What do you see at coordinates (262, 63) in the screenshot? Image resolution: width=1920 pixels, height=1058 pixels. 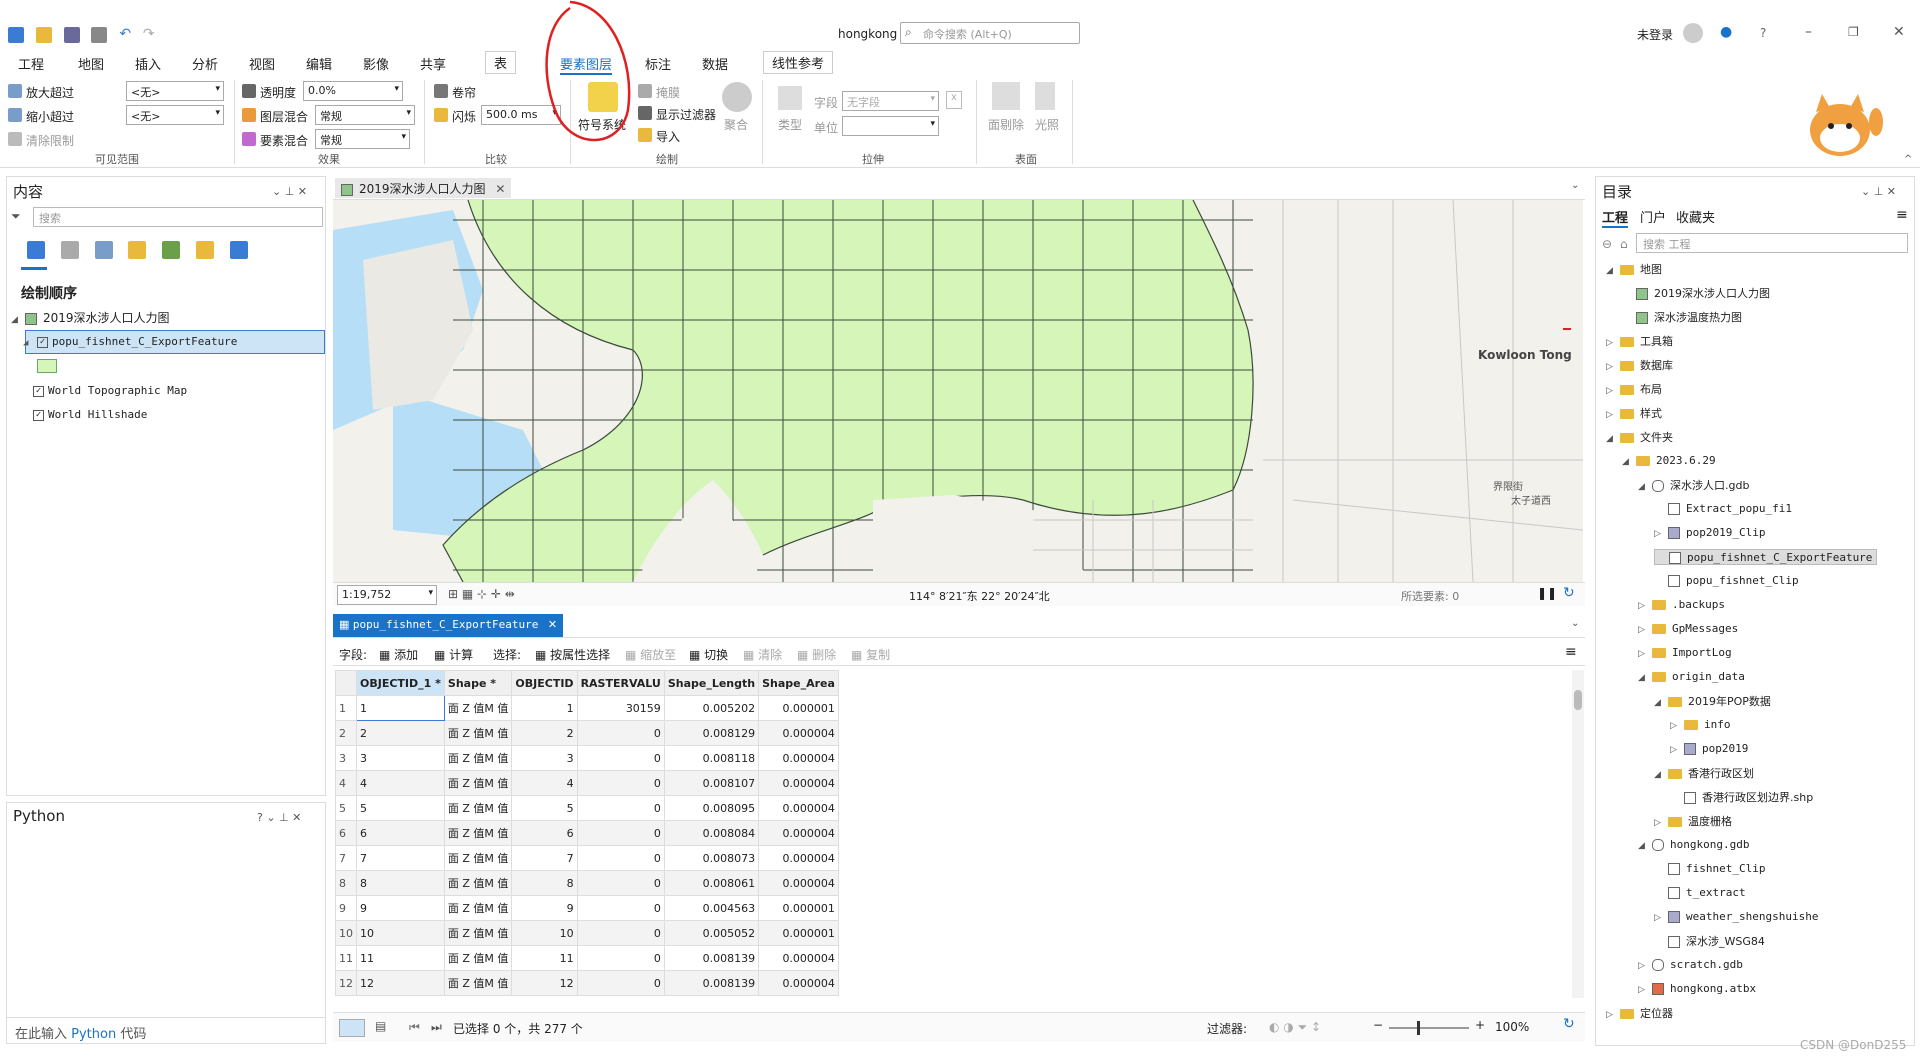 I see `tab-view: 视图` at bounding box center [262, 63].